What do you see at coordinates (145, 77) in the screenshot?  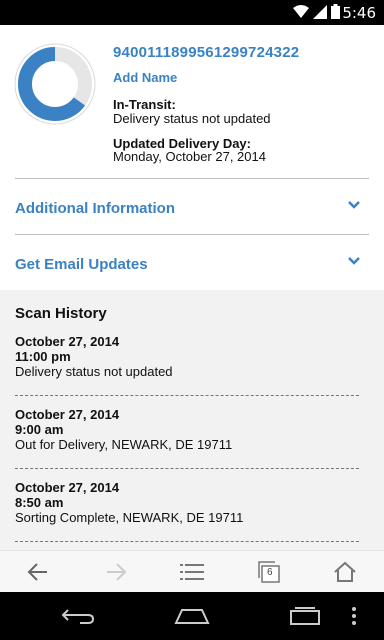 I see `add-name-link: Add Name` at bounding box center [145, 77].